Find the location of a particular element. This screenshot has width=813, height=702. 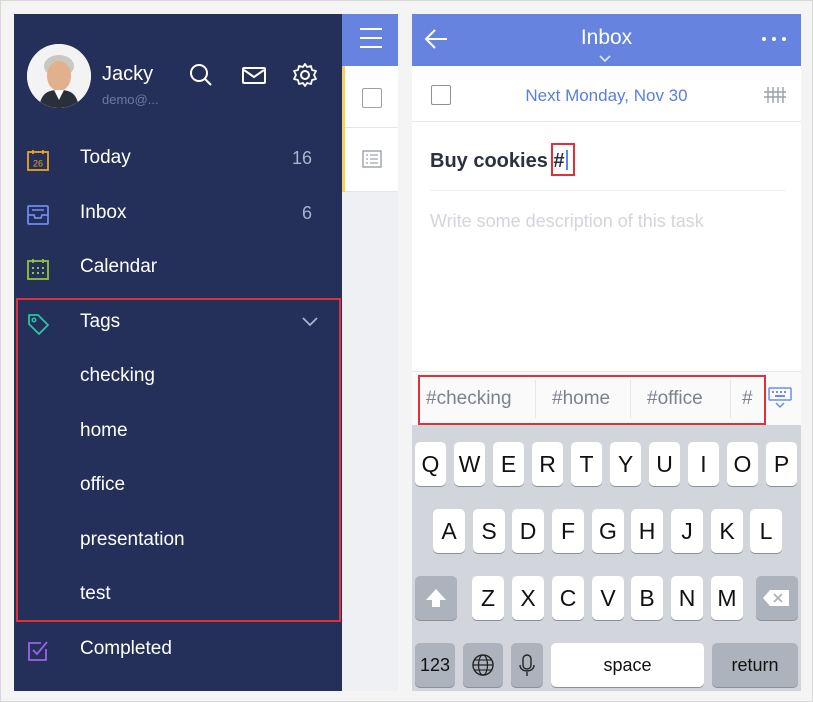

task-list-preview is located at coordinates (370, 352).